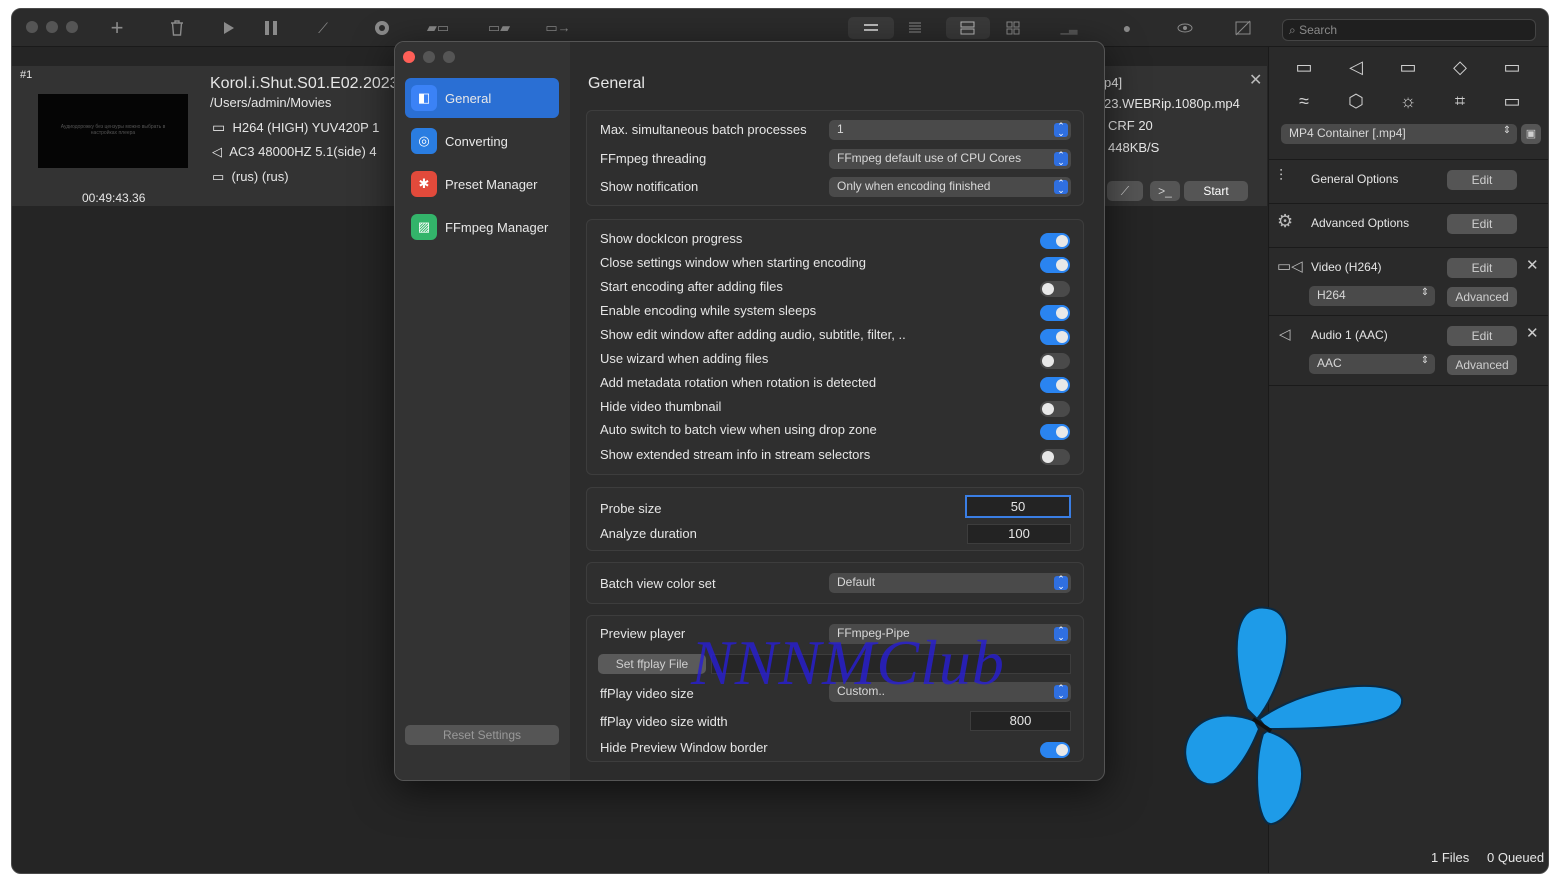 This screenshot has width=1561, height=883. What do you see at coordinates (229, 28) in the screenshot?
I see `play-icon` at bounding box center [229, 28].